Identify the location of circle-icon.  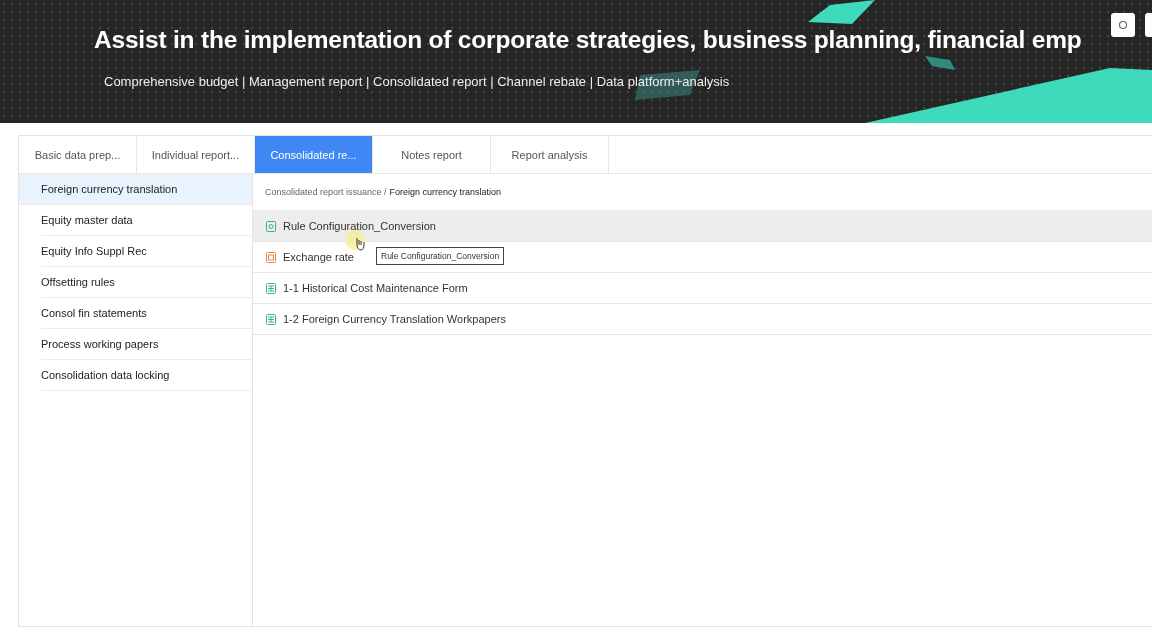
(1123, 25).